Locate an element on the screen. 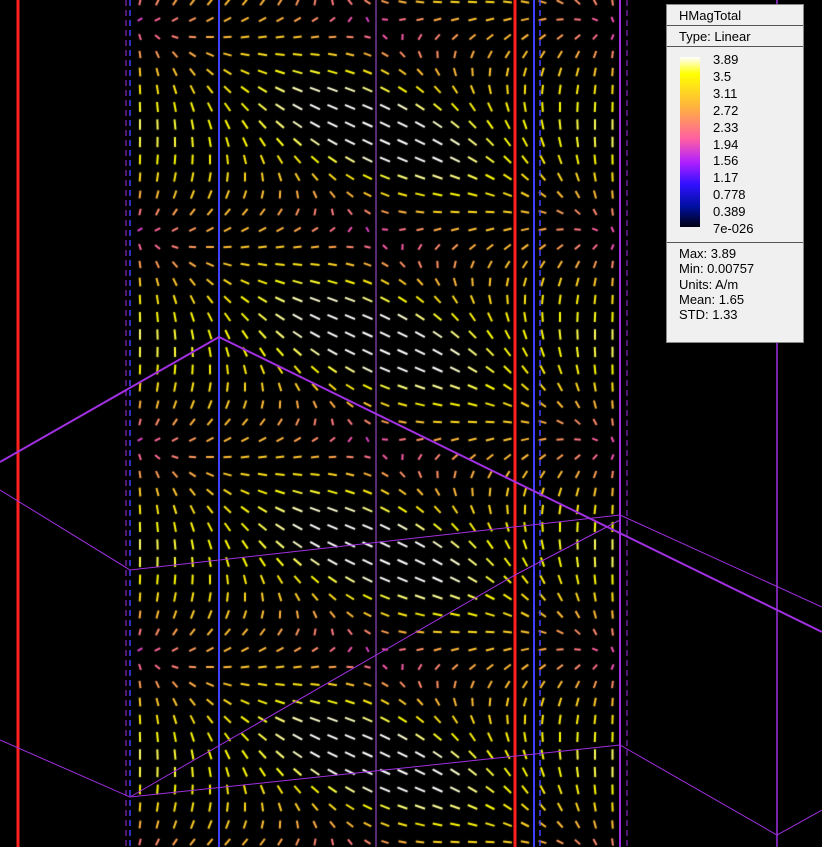 This screenshot has height=847, width=822. stat-max: Max: 3.89 is located at coordinates (708, 253).